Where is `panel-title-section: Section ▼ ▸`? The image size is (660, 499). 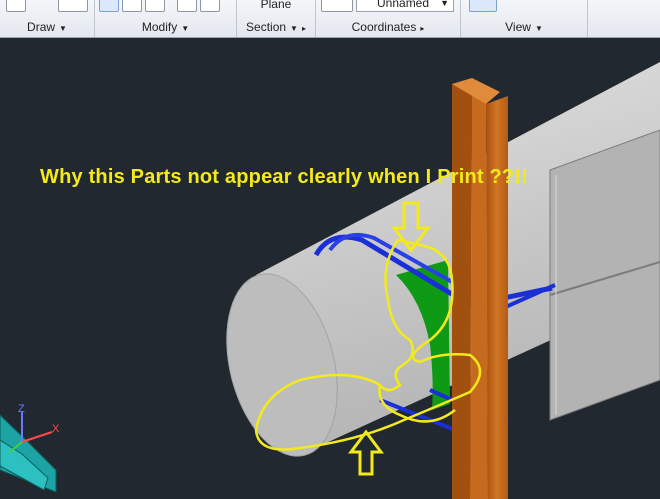 panel-title-section: Section ▼ ▸ is located at coordinates (276, 27).